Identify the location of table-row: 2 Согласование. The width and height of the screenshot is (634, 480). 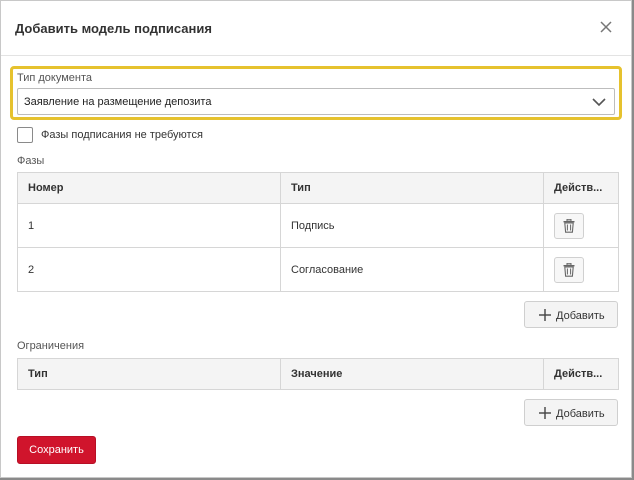
(318, 269).